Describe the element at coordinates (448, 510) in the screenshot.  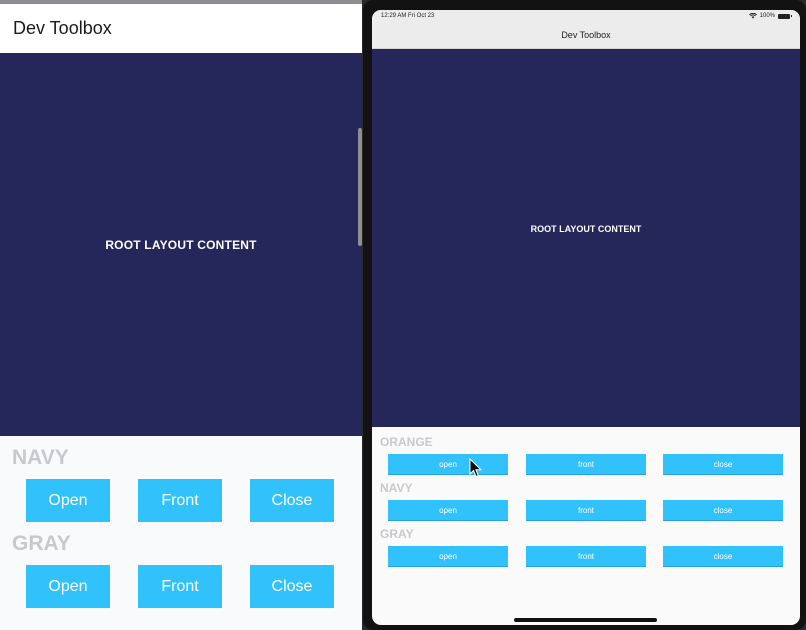
I see `navy-open-button: open` at that location.